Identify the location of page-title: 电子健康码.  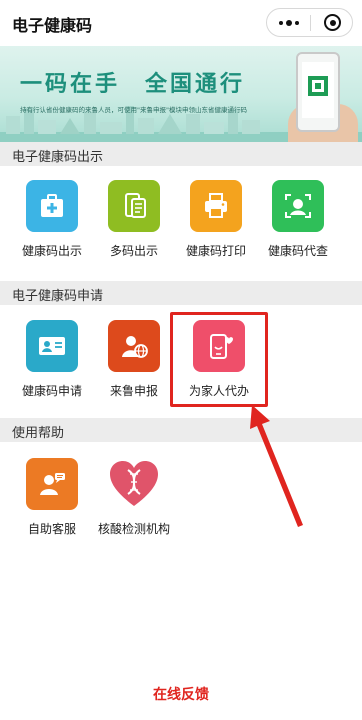
(52, 25).